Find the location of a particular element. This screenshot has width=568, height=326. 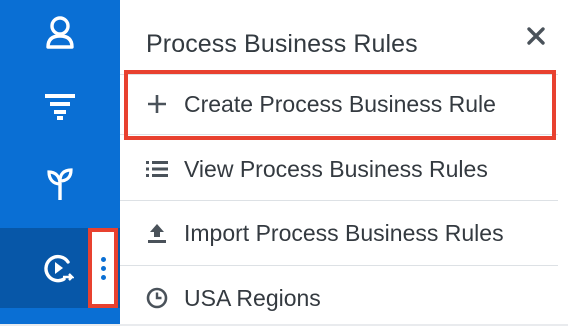

list-icon is located at coordinates (157, 169).